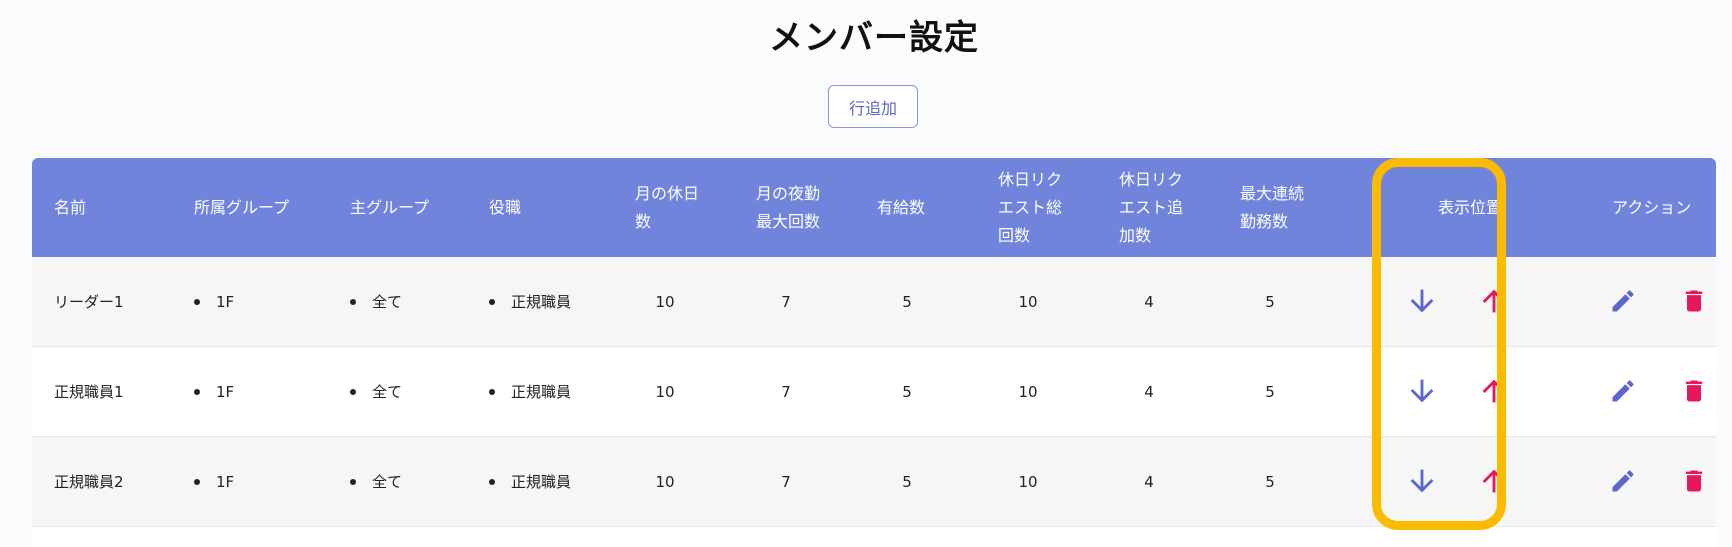 The image size is (1732, 547). I want to click on cell-name: 正規職員1, so click(89, 392).